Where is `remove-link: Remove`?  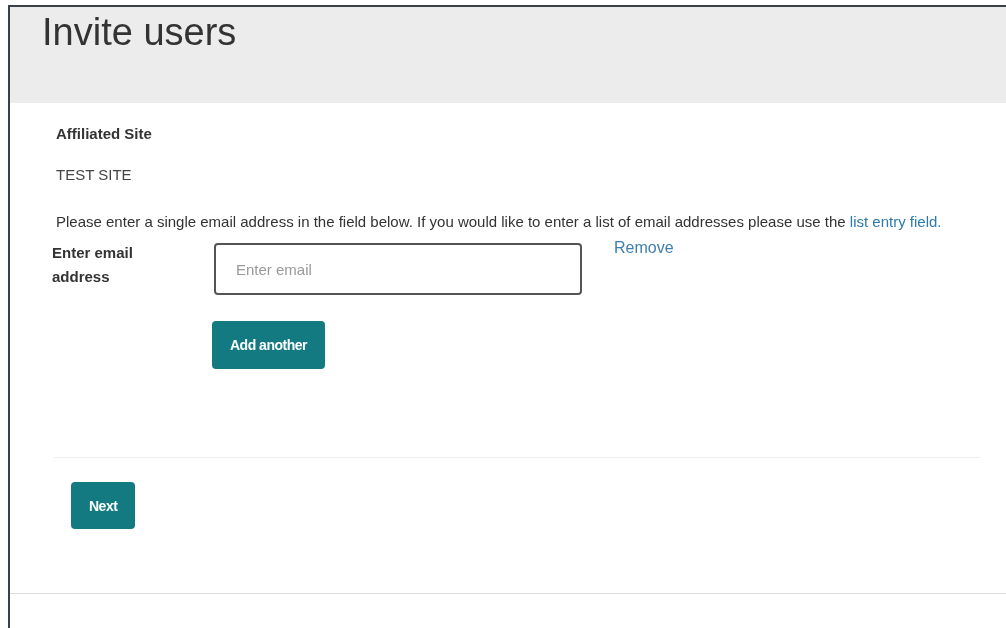 remove-link: Remove is located at coordinates (644, 248).